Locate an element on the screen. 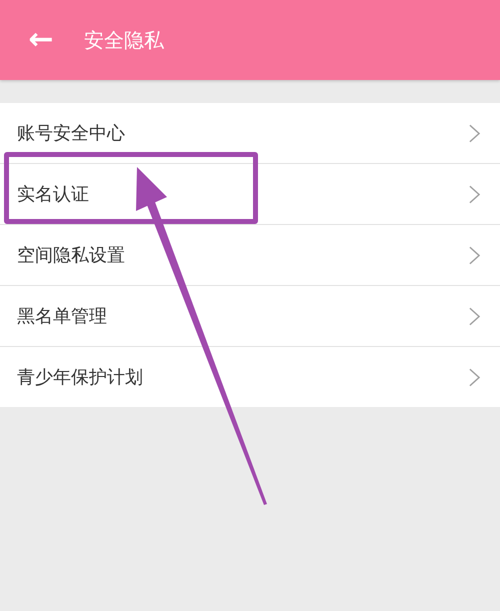 This screenshot has width=500, height=611. row-label: 实名认证 is located at coordinates (53, 194).